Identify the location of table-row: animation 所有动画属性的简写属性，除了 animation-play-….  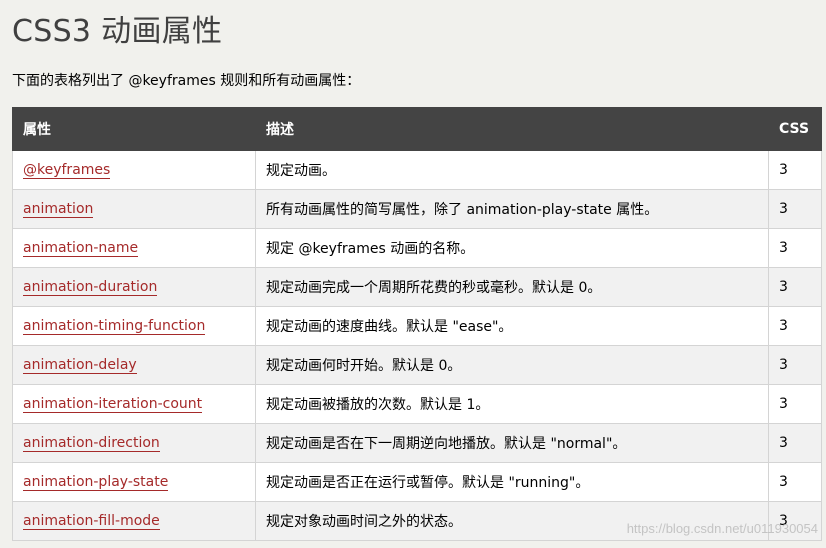
(417, 209).